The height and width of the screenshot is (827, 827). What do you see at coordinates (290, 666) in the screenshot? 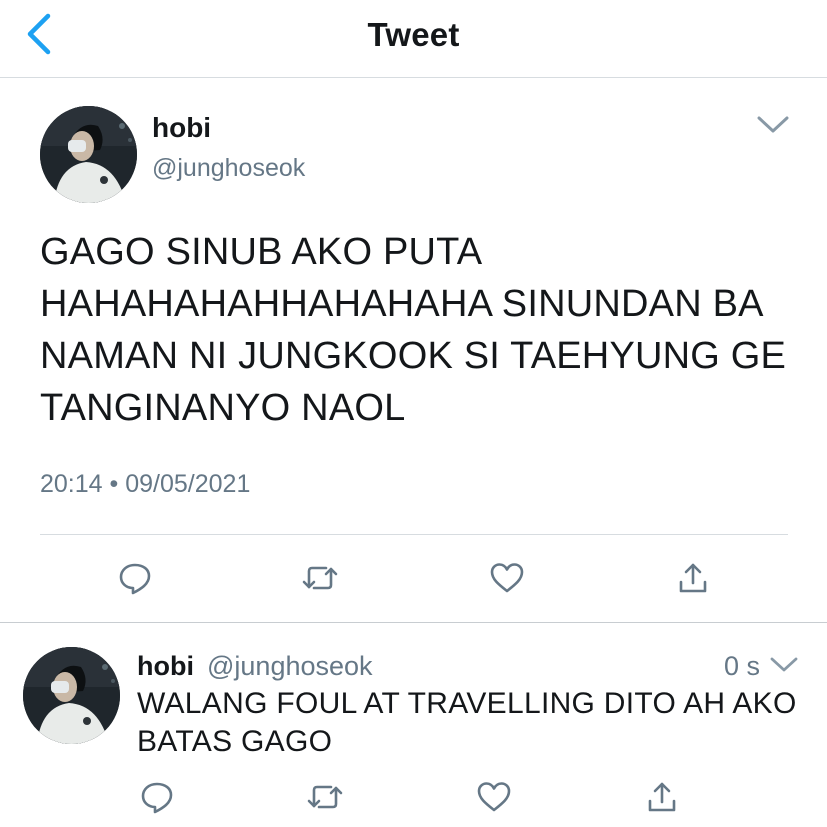
I see `reply-author-handle: @junghoseok` at bounding box center [290, 666].